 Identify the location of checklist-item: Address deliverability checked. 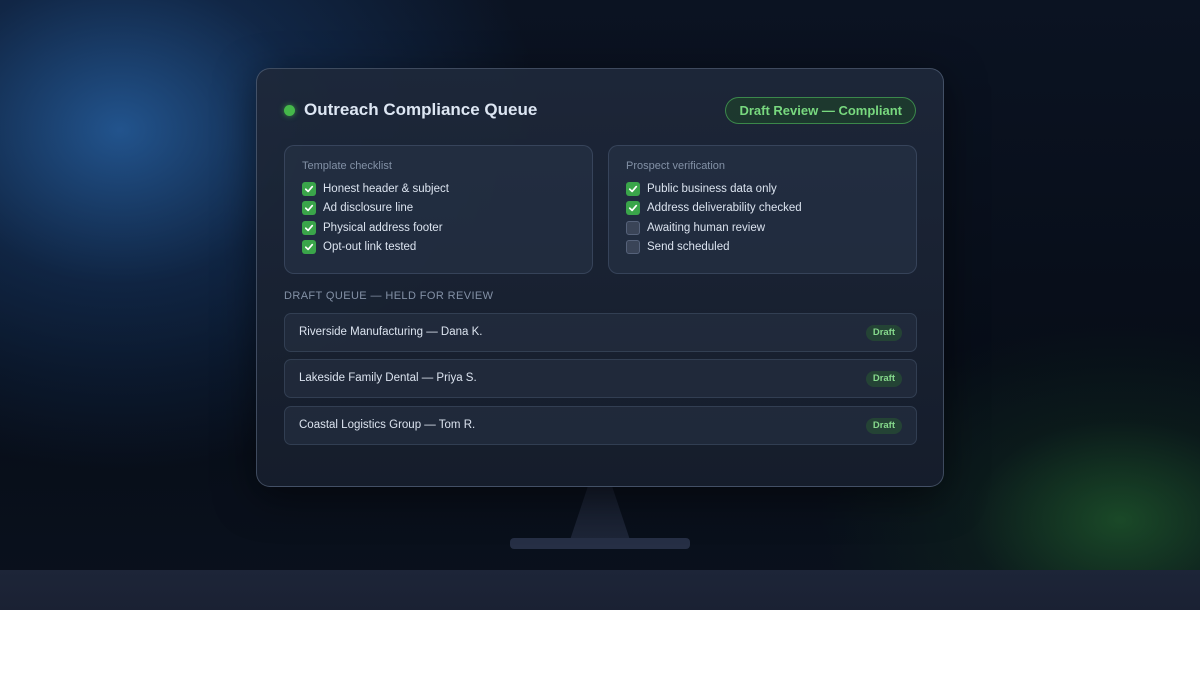
(763, 209).